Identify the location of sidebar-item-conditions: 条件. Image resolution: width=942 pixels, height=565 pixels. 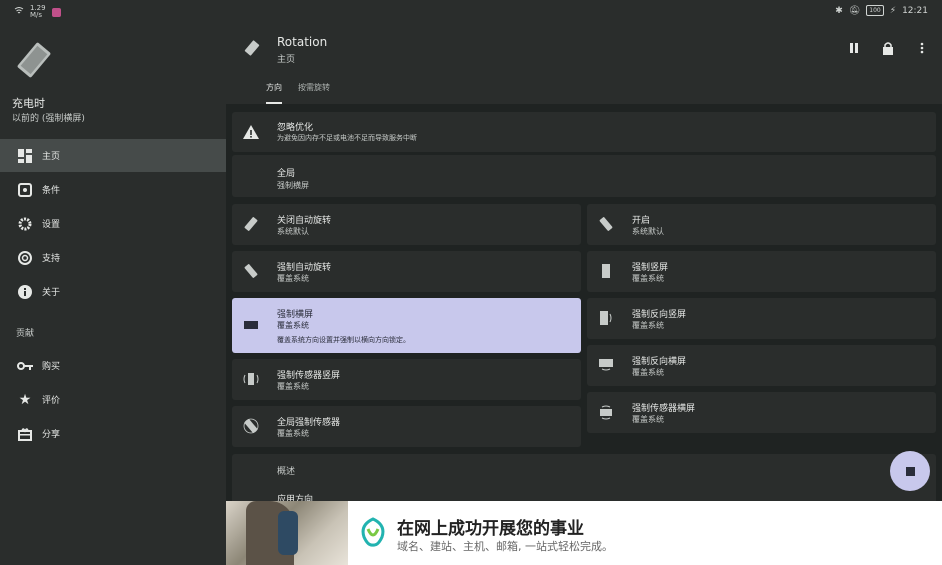
(113, 189).